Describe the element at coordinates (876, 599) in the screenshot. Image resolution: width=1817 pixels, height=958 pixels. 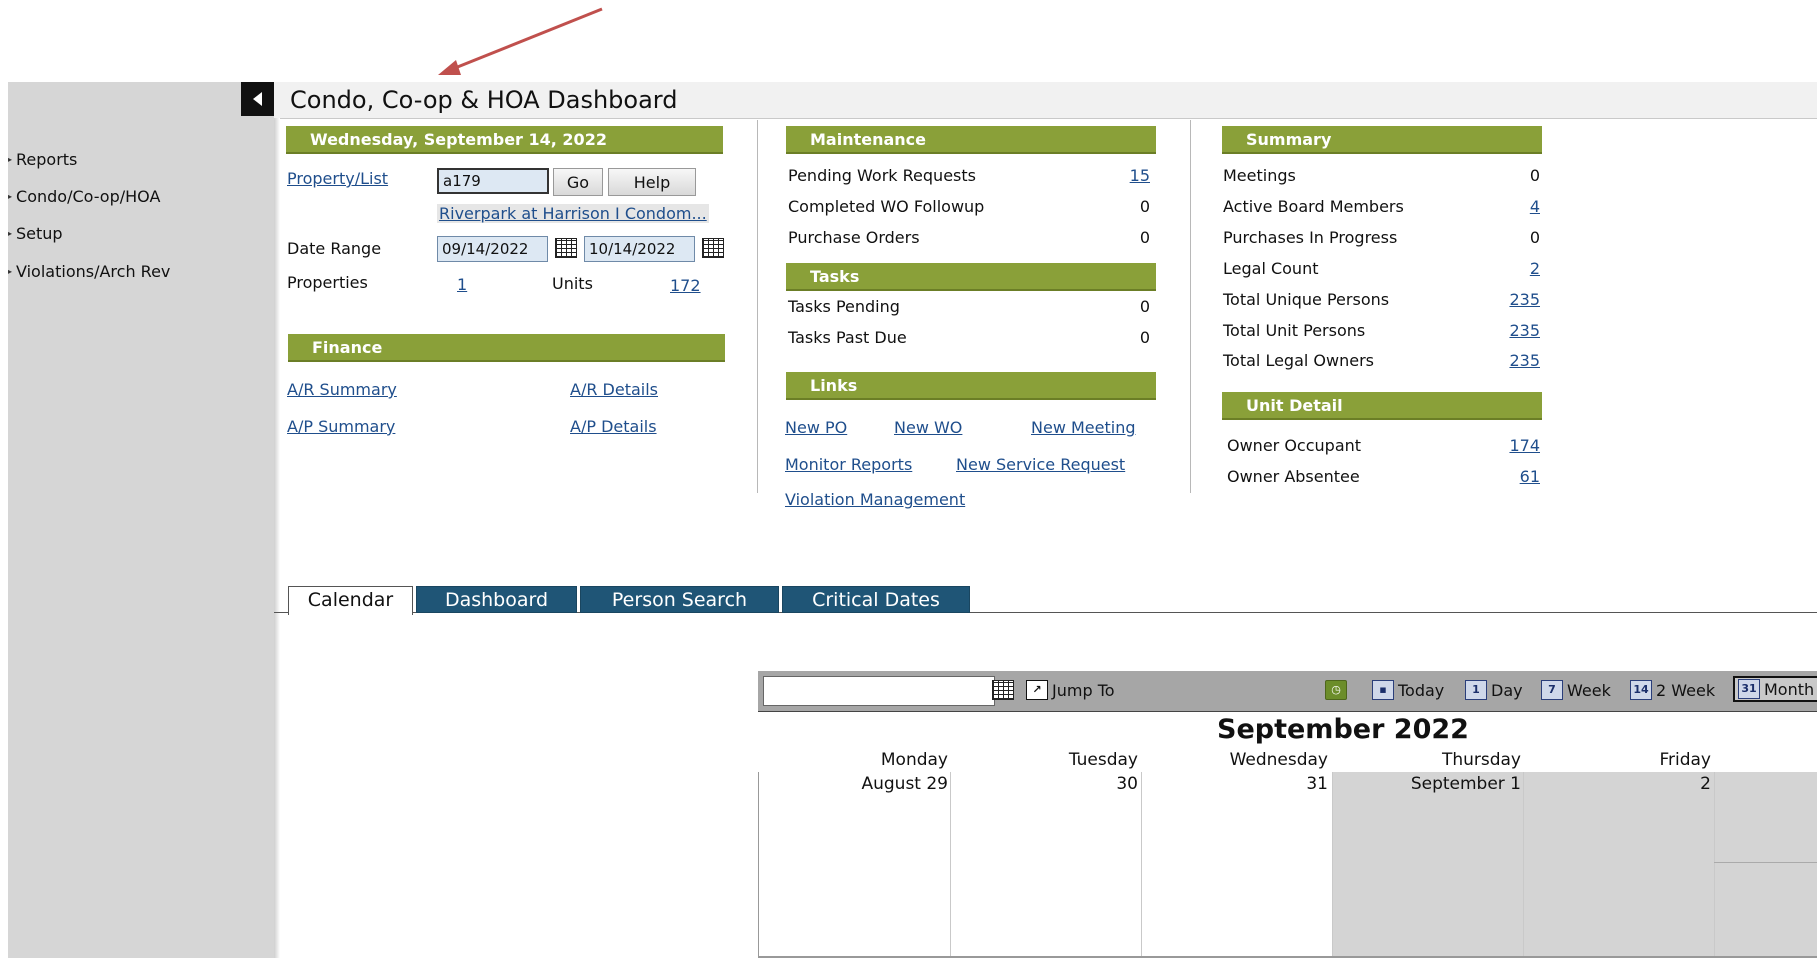
I see `tab-critical-dates: Critical Dates` at that location.